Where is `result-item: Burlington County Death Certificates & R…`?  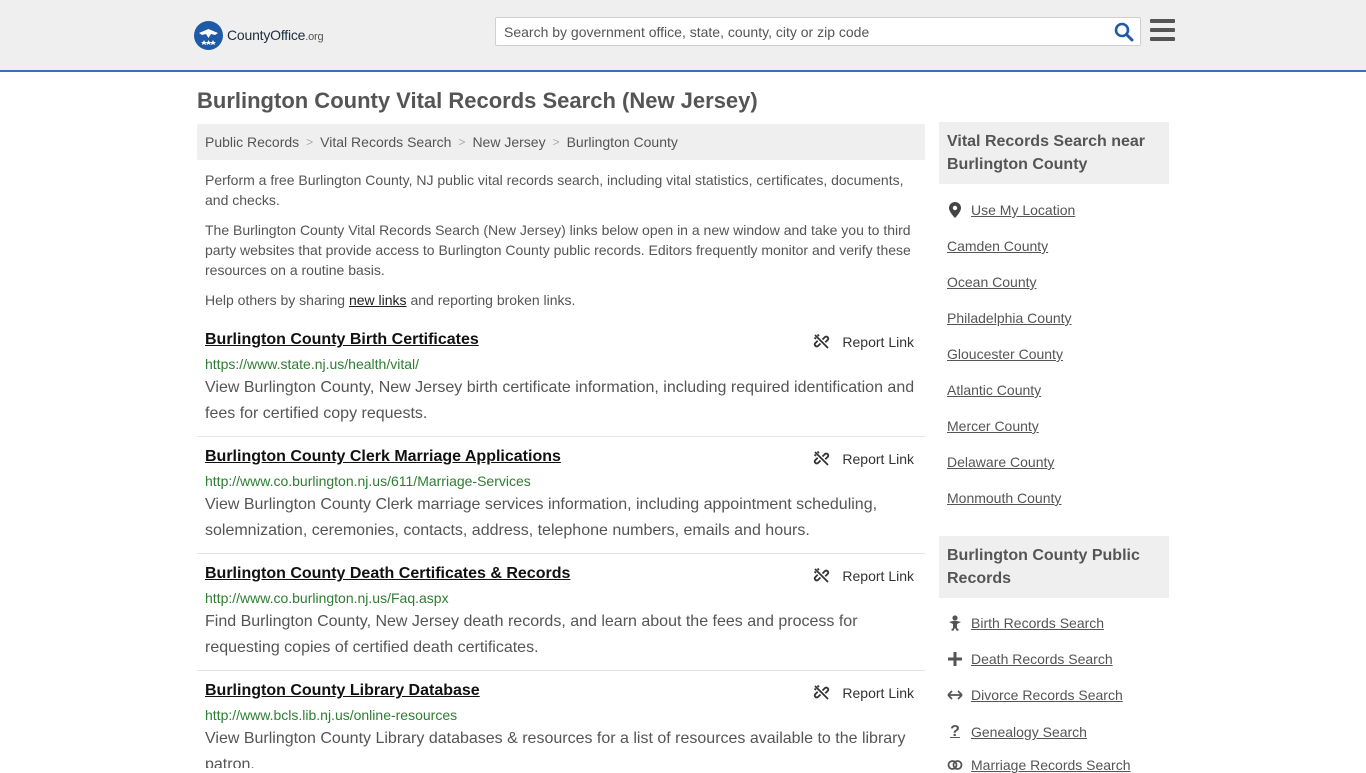
result-item: Burlington County Death Certificates & R… is located at coordinates (561, 618).